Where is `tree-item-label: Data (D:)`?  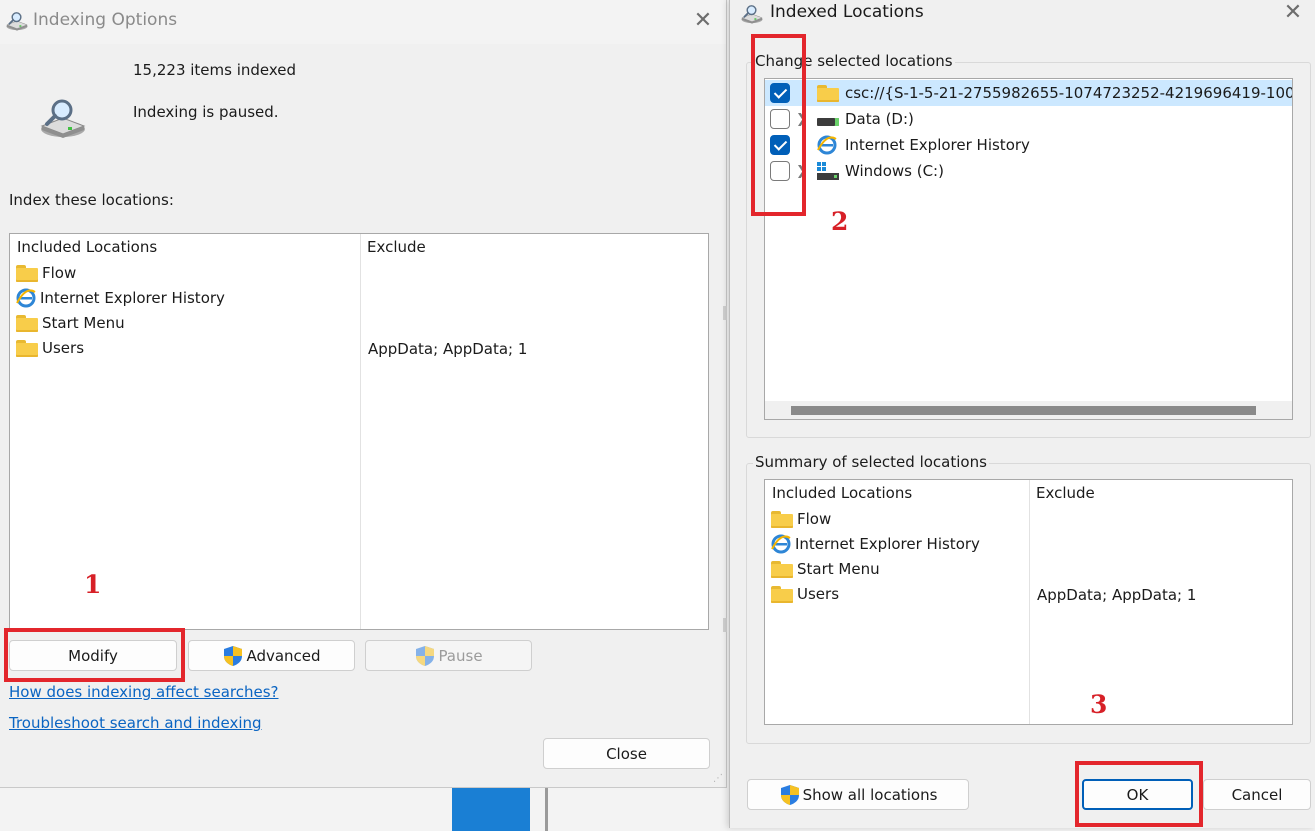
tree-item-label: Data (D:) is located at coordinates (879, 119).